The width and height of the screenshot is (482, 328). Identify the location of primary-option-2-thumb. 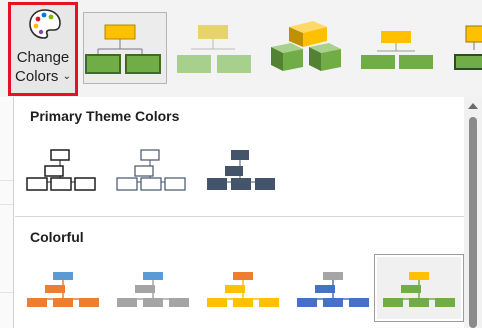
(151, 170).